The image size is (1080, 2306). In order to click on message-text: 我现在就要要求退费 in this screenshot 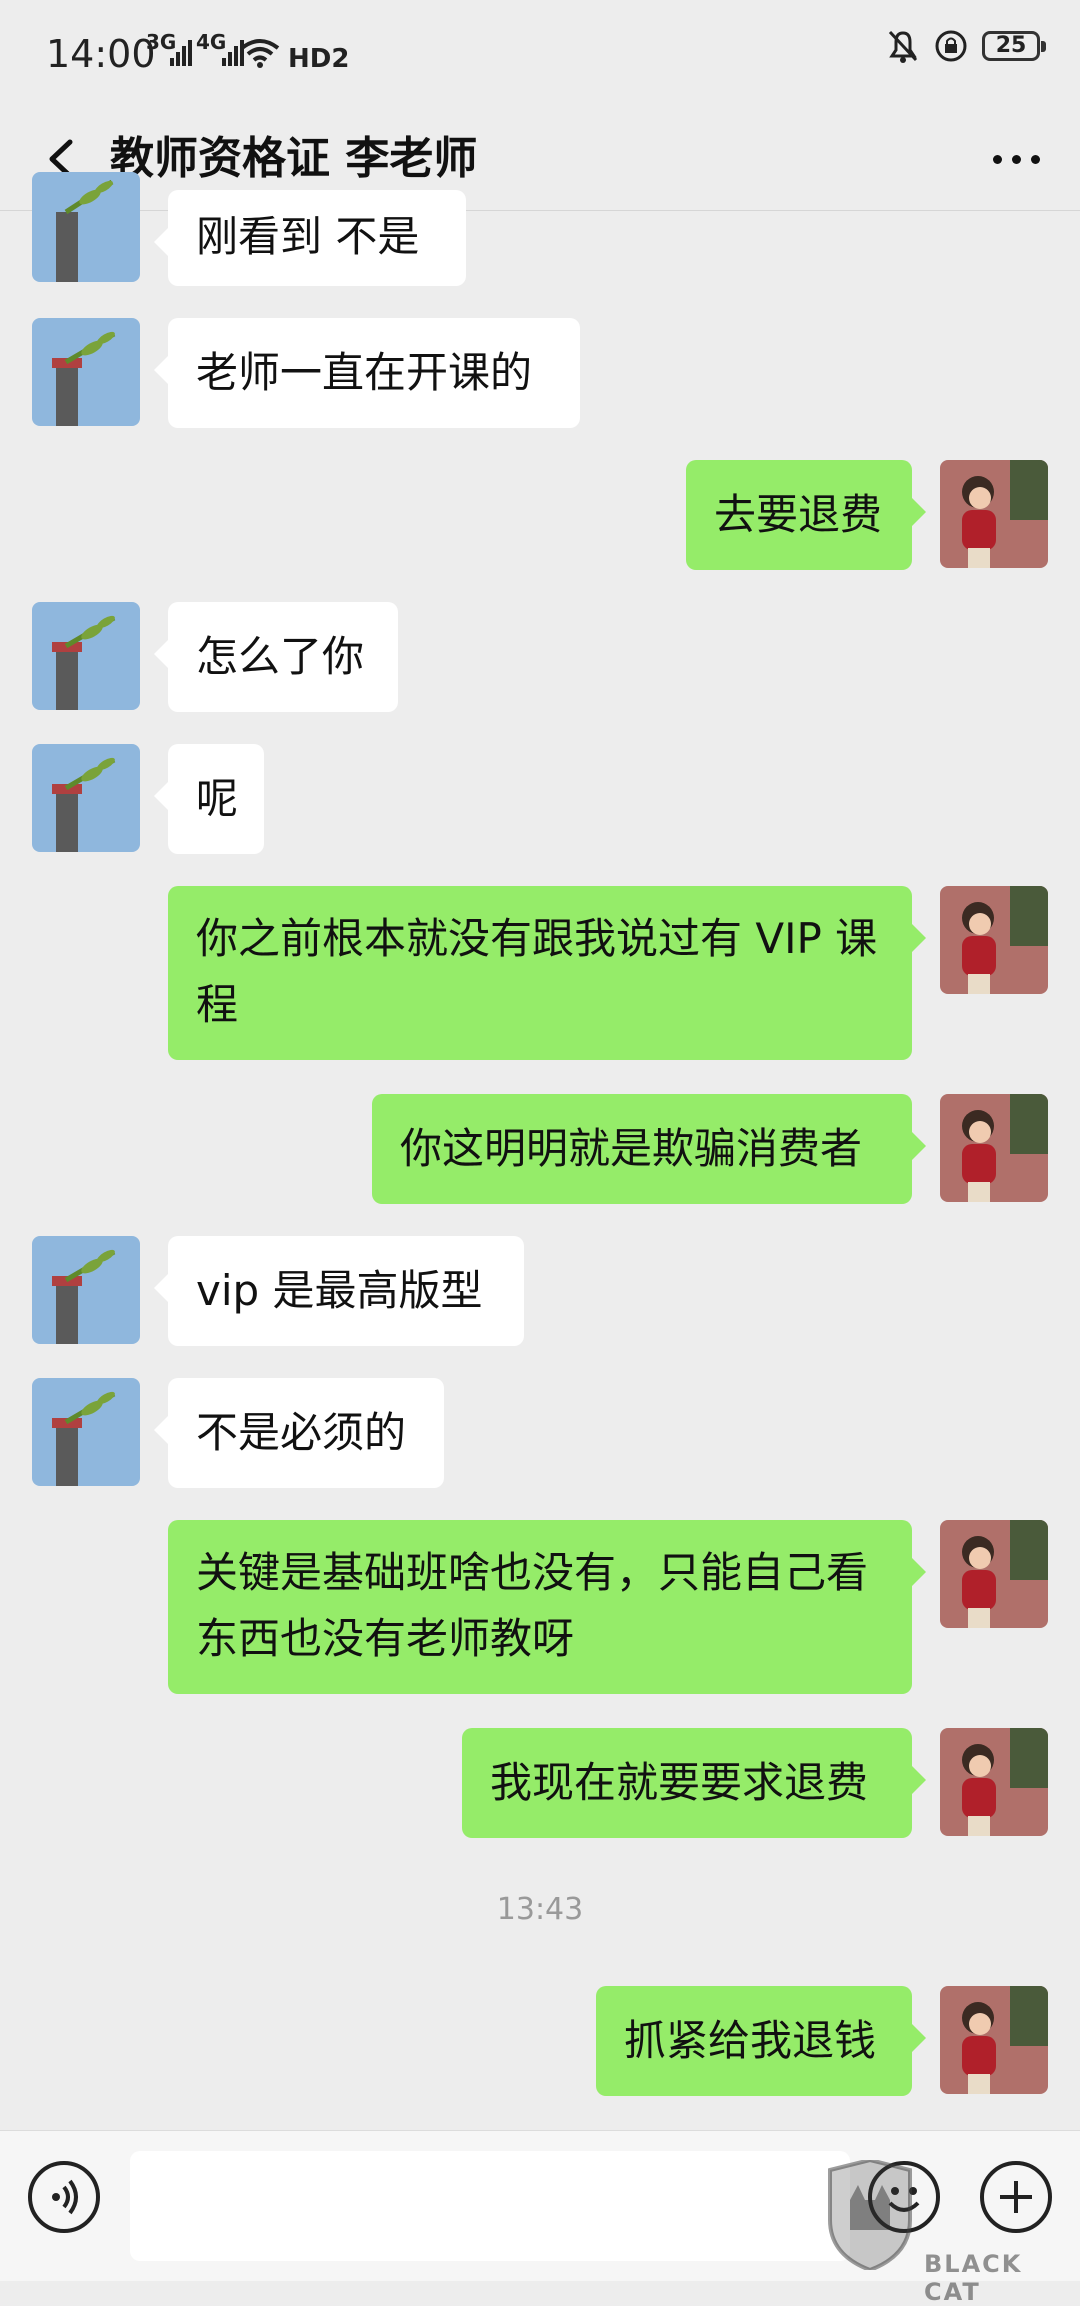, I will do `click(679, 1782)`.